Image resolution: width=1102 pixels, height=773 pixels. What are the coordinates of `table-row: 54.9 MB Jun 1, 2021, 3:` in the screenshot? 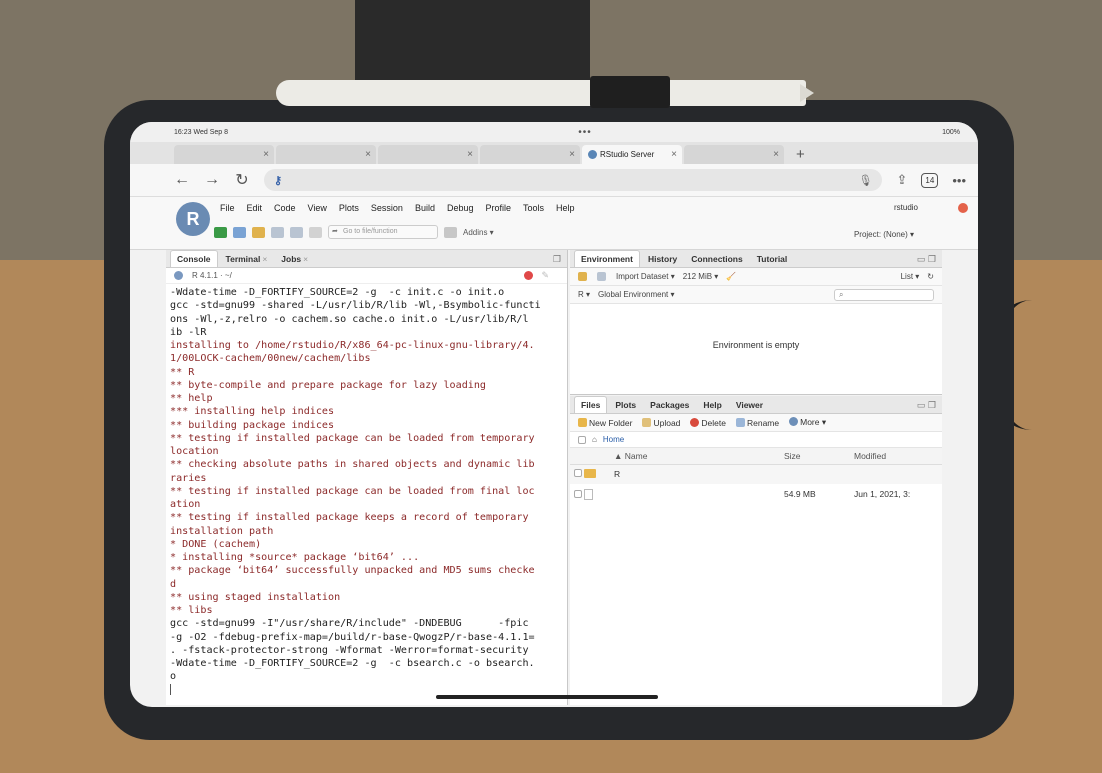 It's located at (756, 494).